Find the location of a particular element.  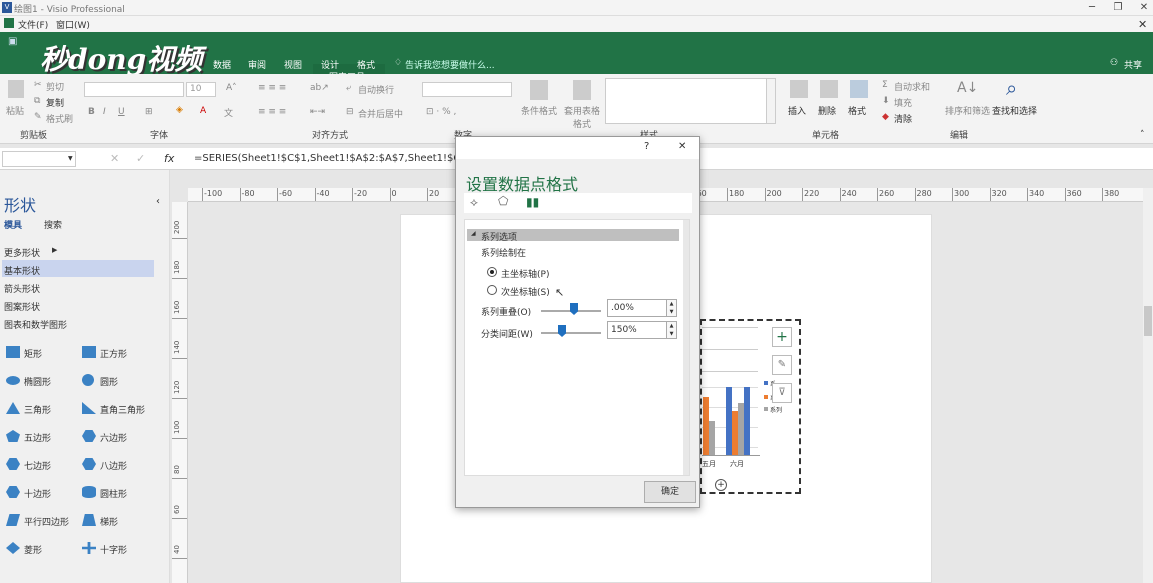

phonetic-icon: 文 is located at coordinates (228, 112).